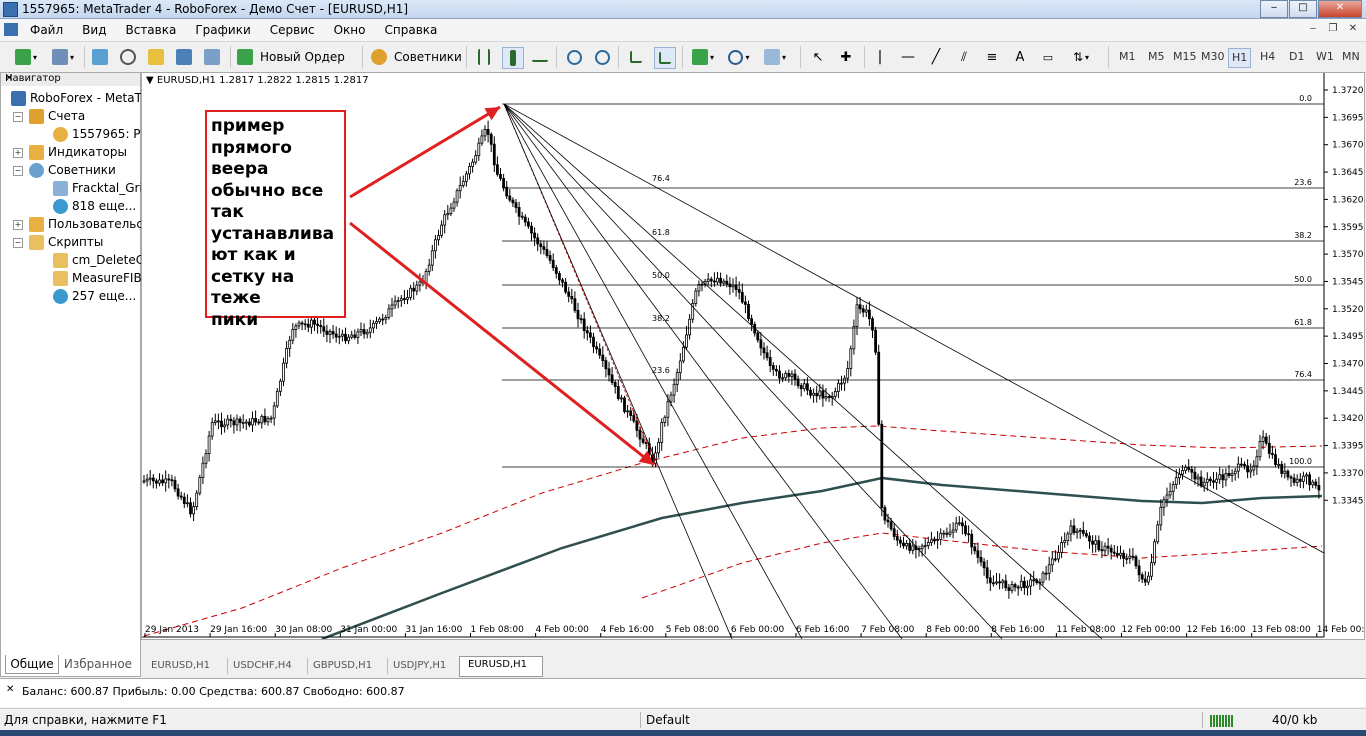  What do you see at coordinates (10, 689) in the screenshot?
I see `terminal-close-icon: ✕` at bounding box center [10, 689].